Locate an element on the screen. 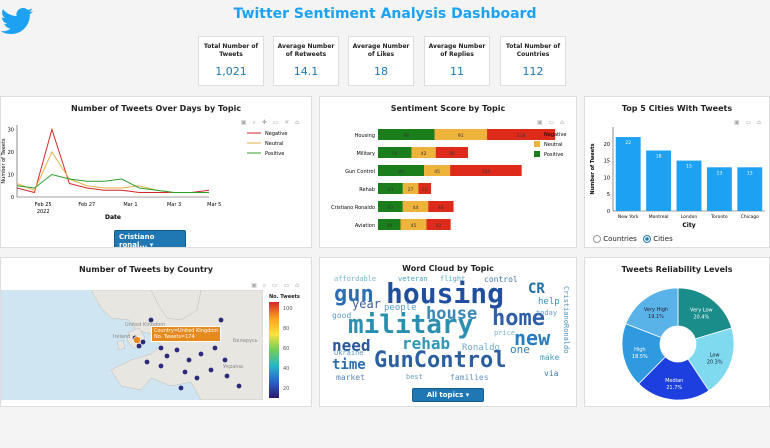 The width and height of the screenshot is (770, 448). x-tick-label: Mar 5 is located at coordinates (214, 205).